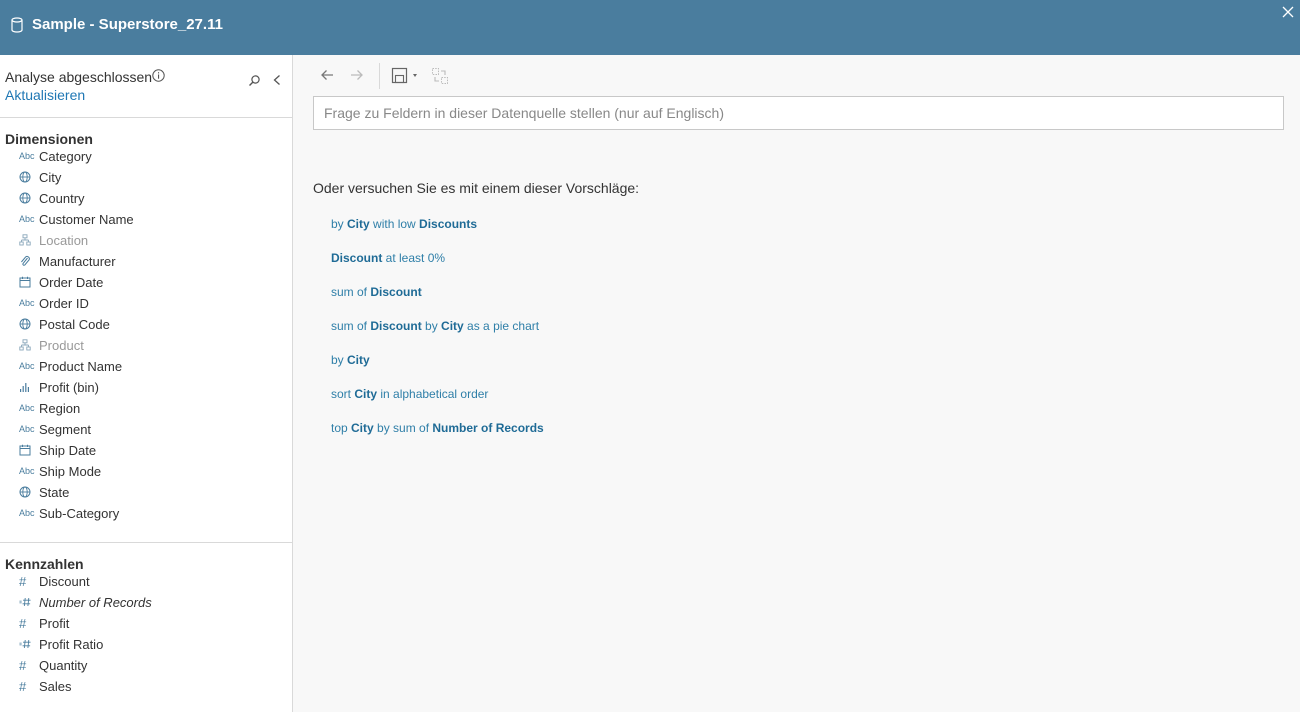 The image size is (1300, 712). Describe the element at coordinates (379, 76) in the screenshot. I see `toolbar-separator` at that location.